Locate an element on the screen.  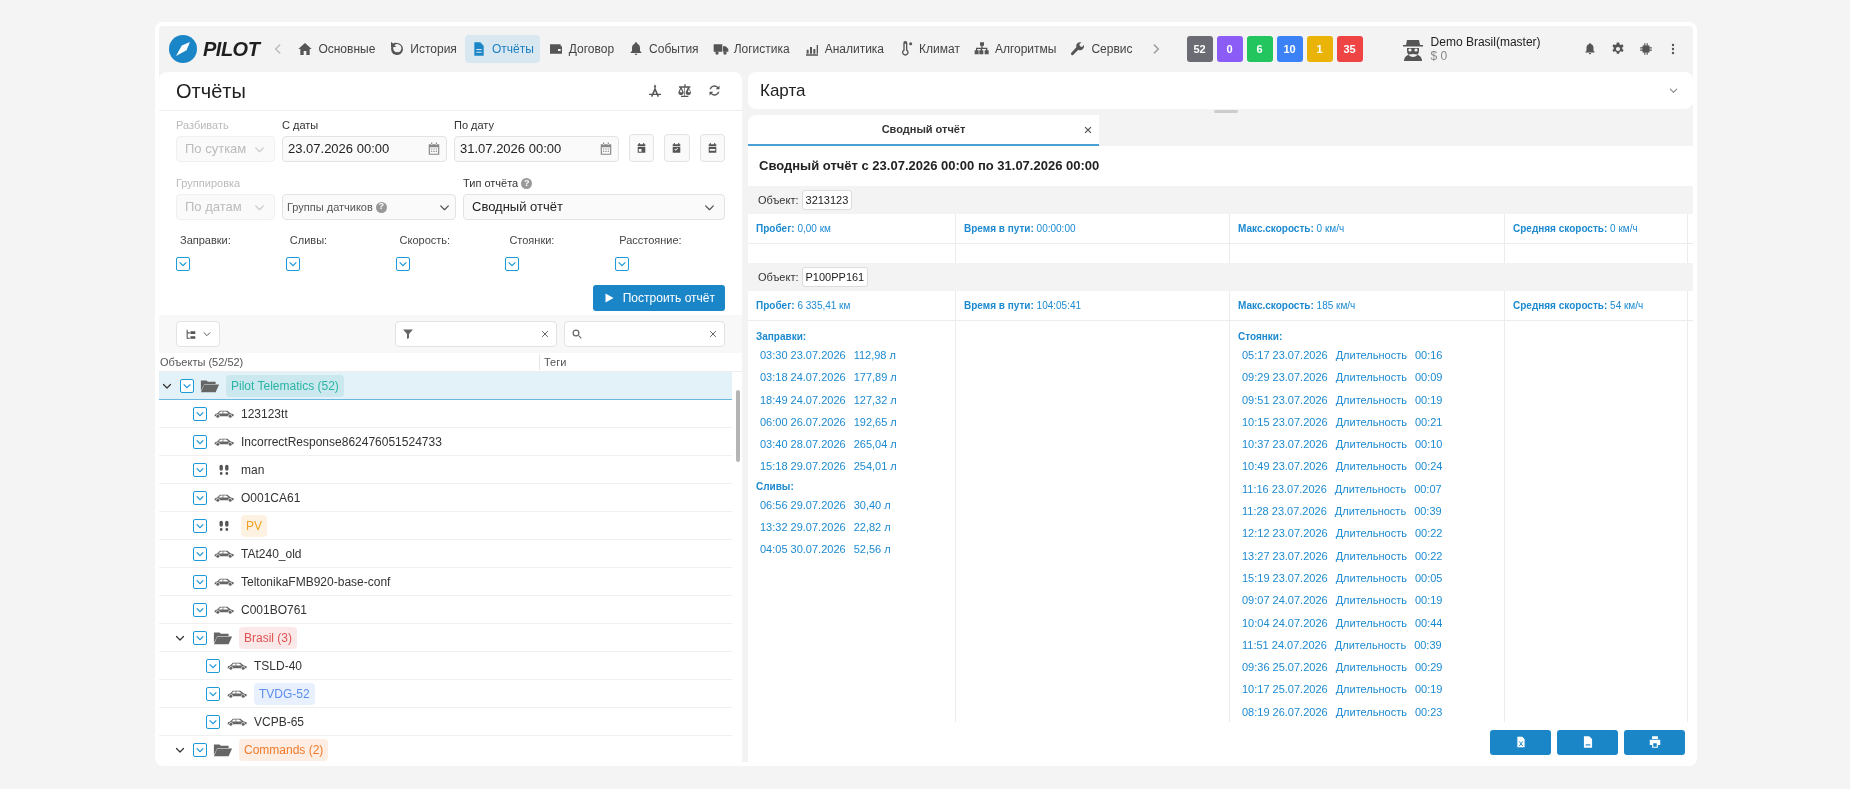
counter-badge: 10 is located at coordinates (1289, 49).